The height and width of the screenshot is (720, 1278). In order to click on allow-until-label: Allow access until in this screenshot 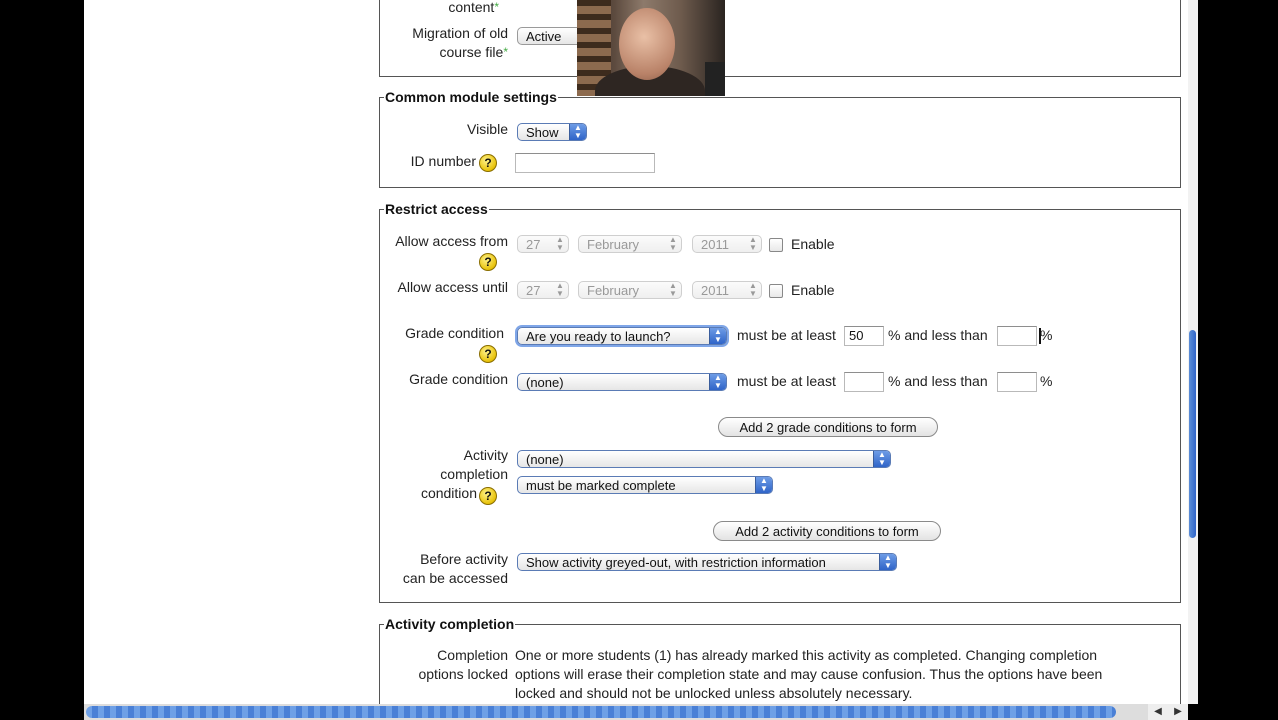, I will do `click(453, 287)`.